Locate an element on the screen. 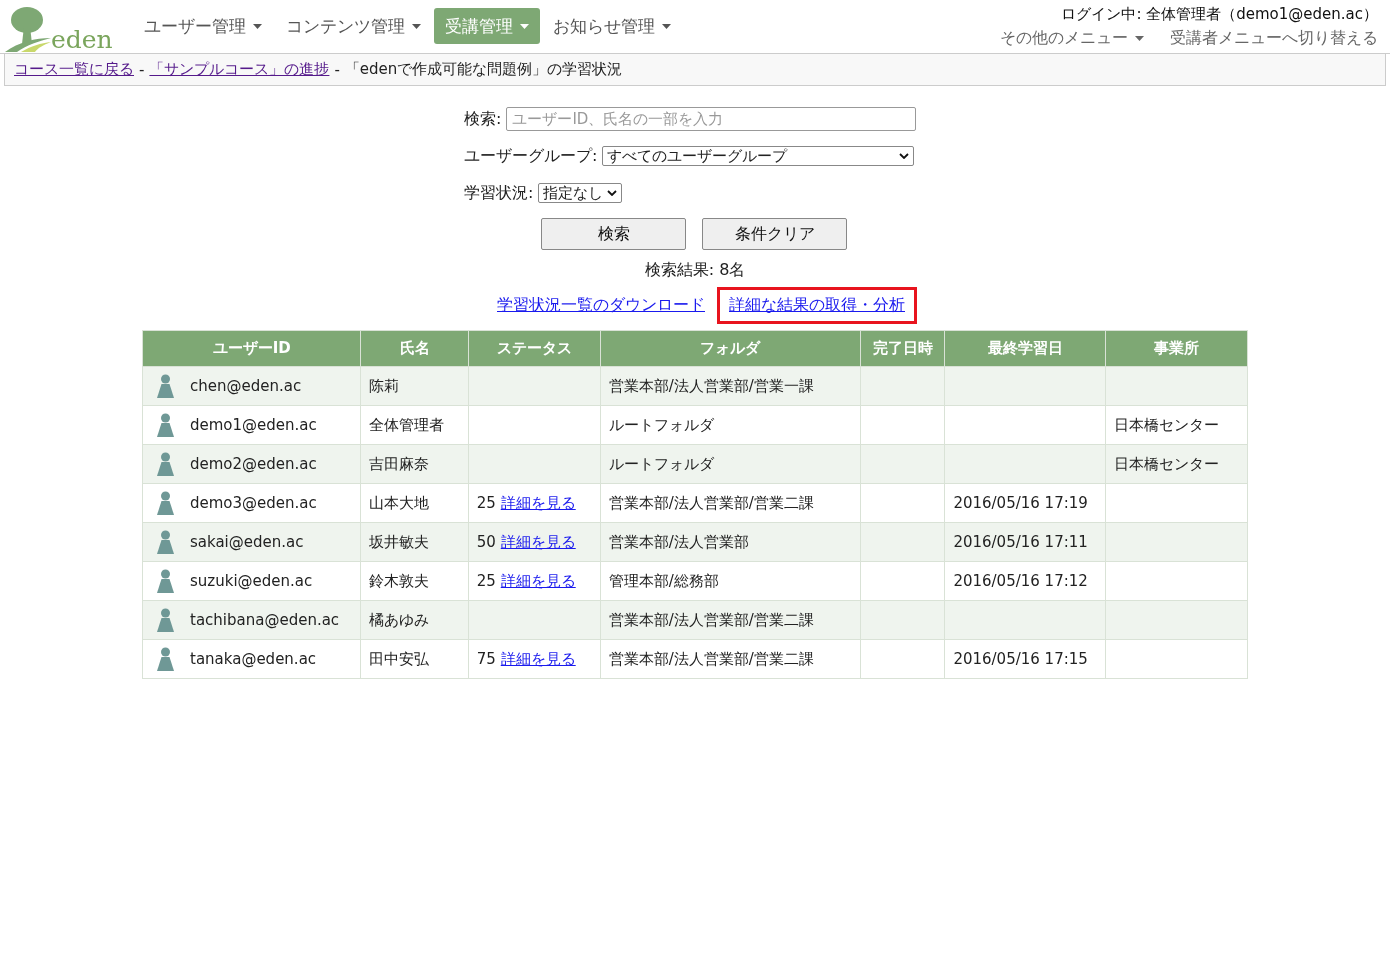 The image size is (1390, 972). nav-menu-item: コンテンツ管理 is located at coordinates (353, 26).